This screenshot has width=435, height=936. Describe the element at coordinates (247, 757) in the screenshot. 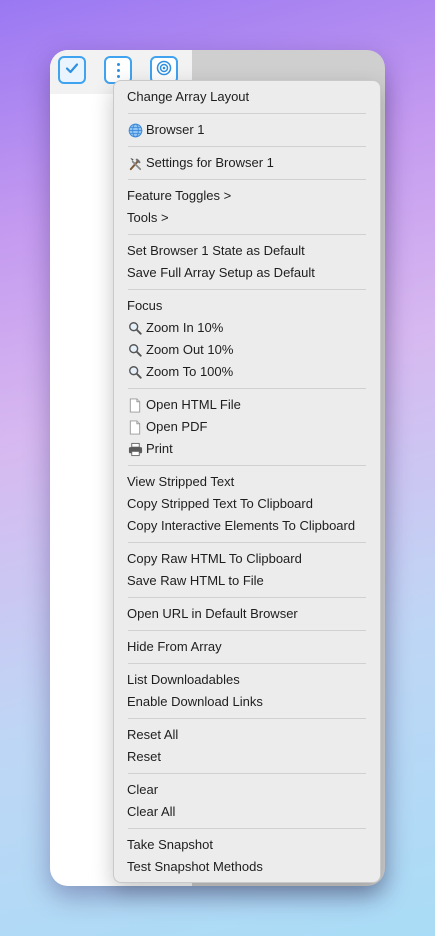

I see `menu-item-reset: Reset` at that location.